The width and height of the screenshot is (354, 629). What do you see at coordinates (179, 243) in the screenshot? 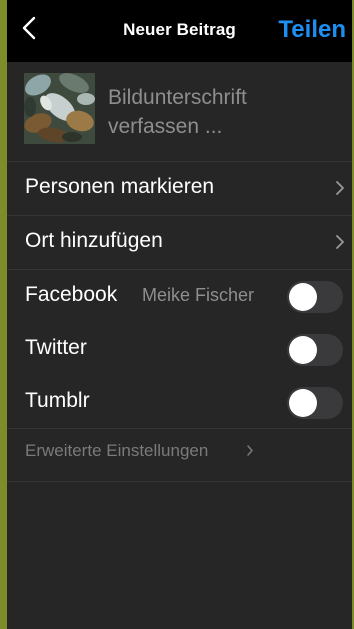
I see `add-location-row: Ort hinzufügen` at bounding box center [179, 243].